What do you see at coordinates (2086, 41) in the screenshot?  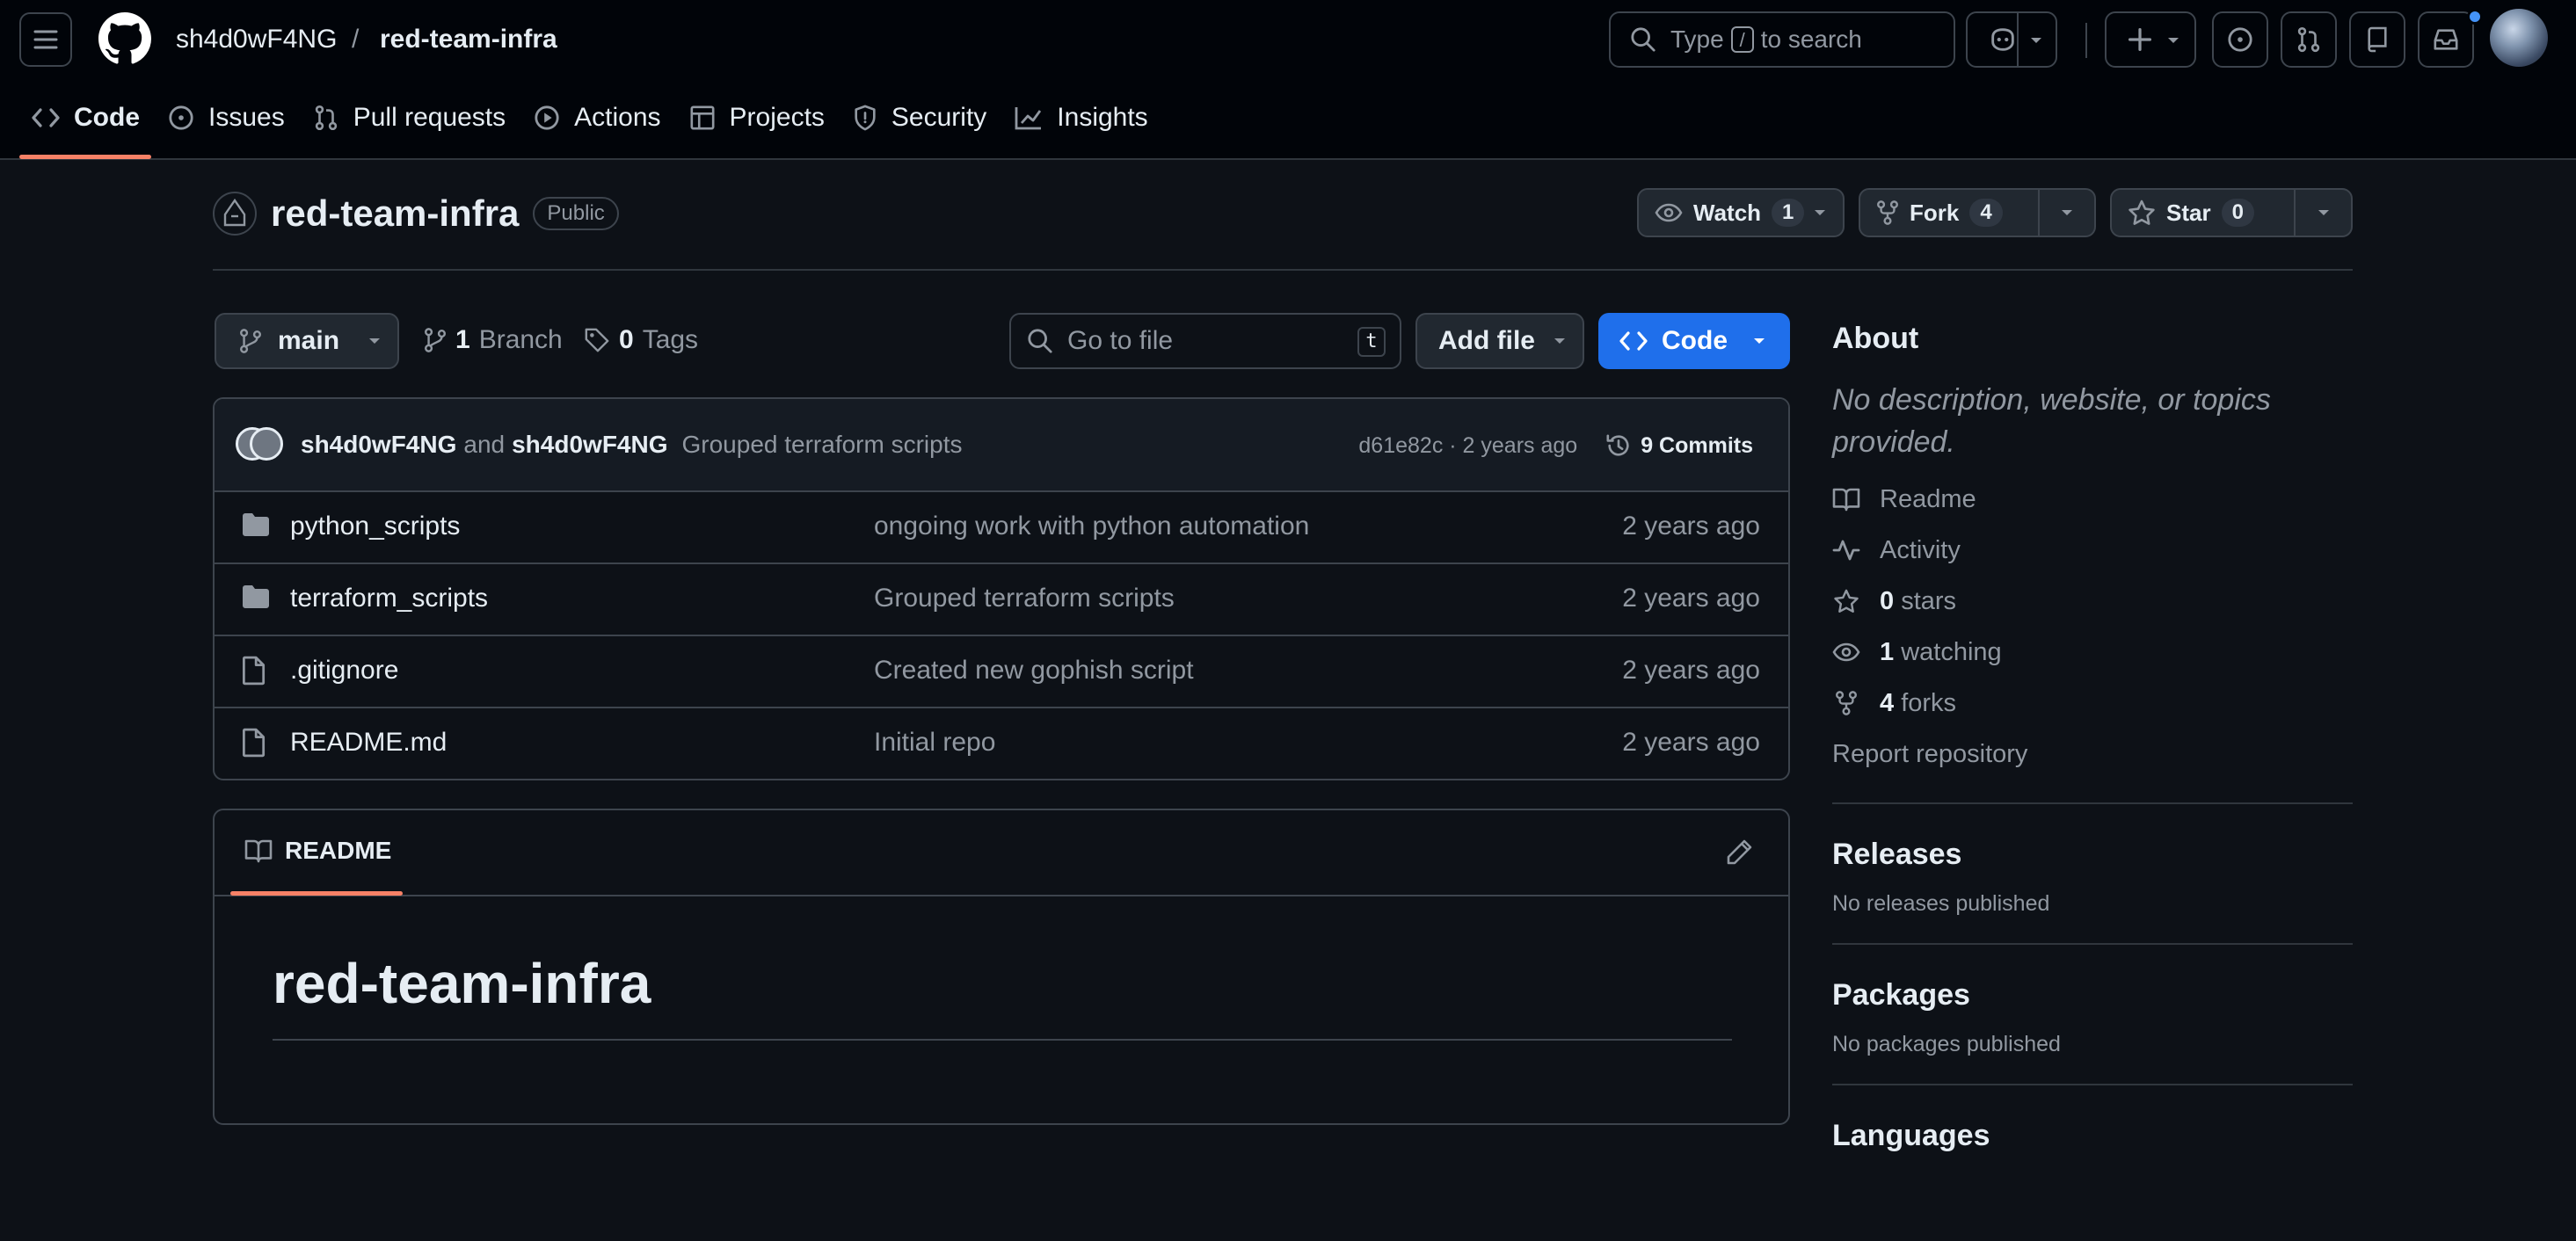 I see `divider` at bounding box center [2086, 41].